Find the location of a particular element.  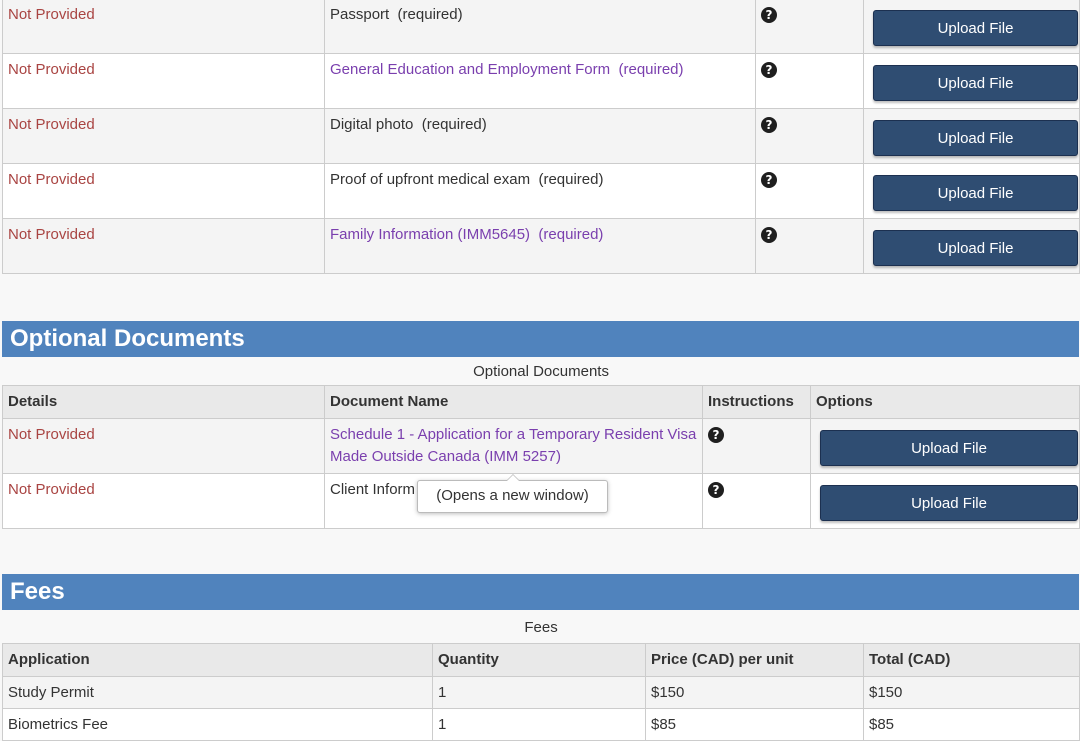

fee-price: $150 is located at coordinates (754, 692).